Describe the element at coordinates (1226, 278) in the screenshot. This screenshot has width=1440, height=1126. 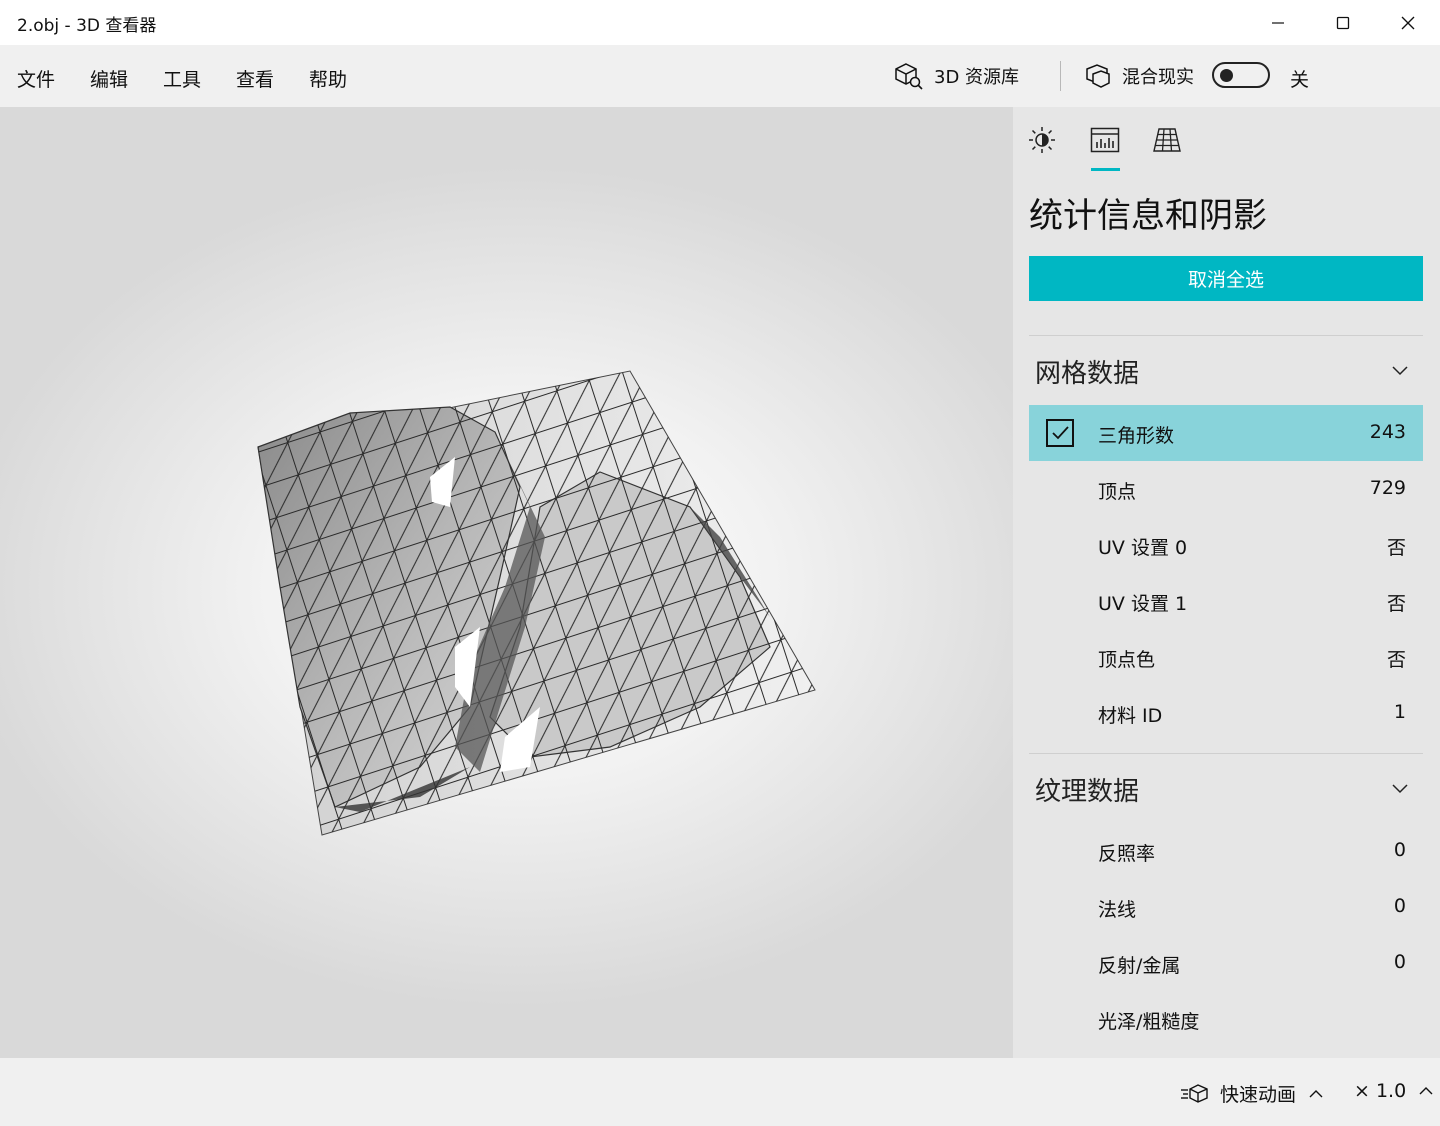
I see `deselect-all-button: 取消全选` at that location.